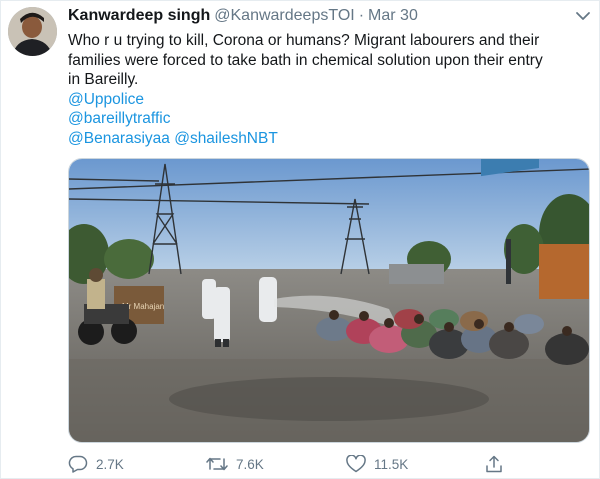 This screenshot has width=600, height=479. I want to click on chevron-down-icon, so click(583, 16).